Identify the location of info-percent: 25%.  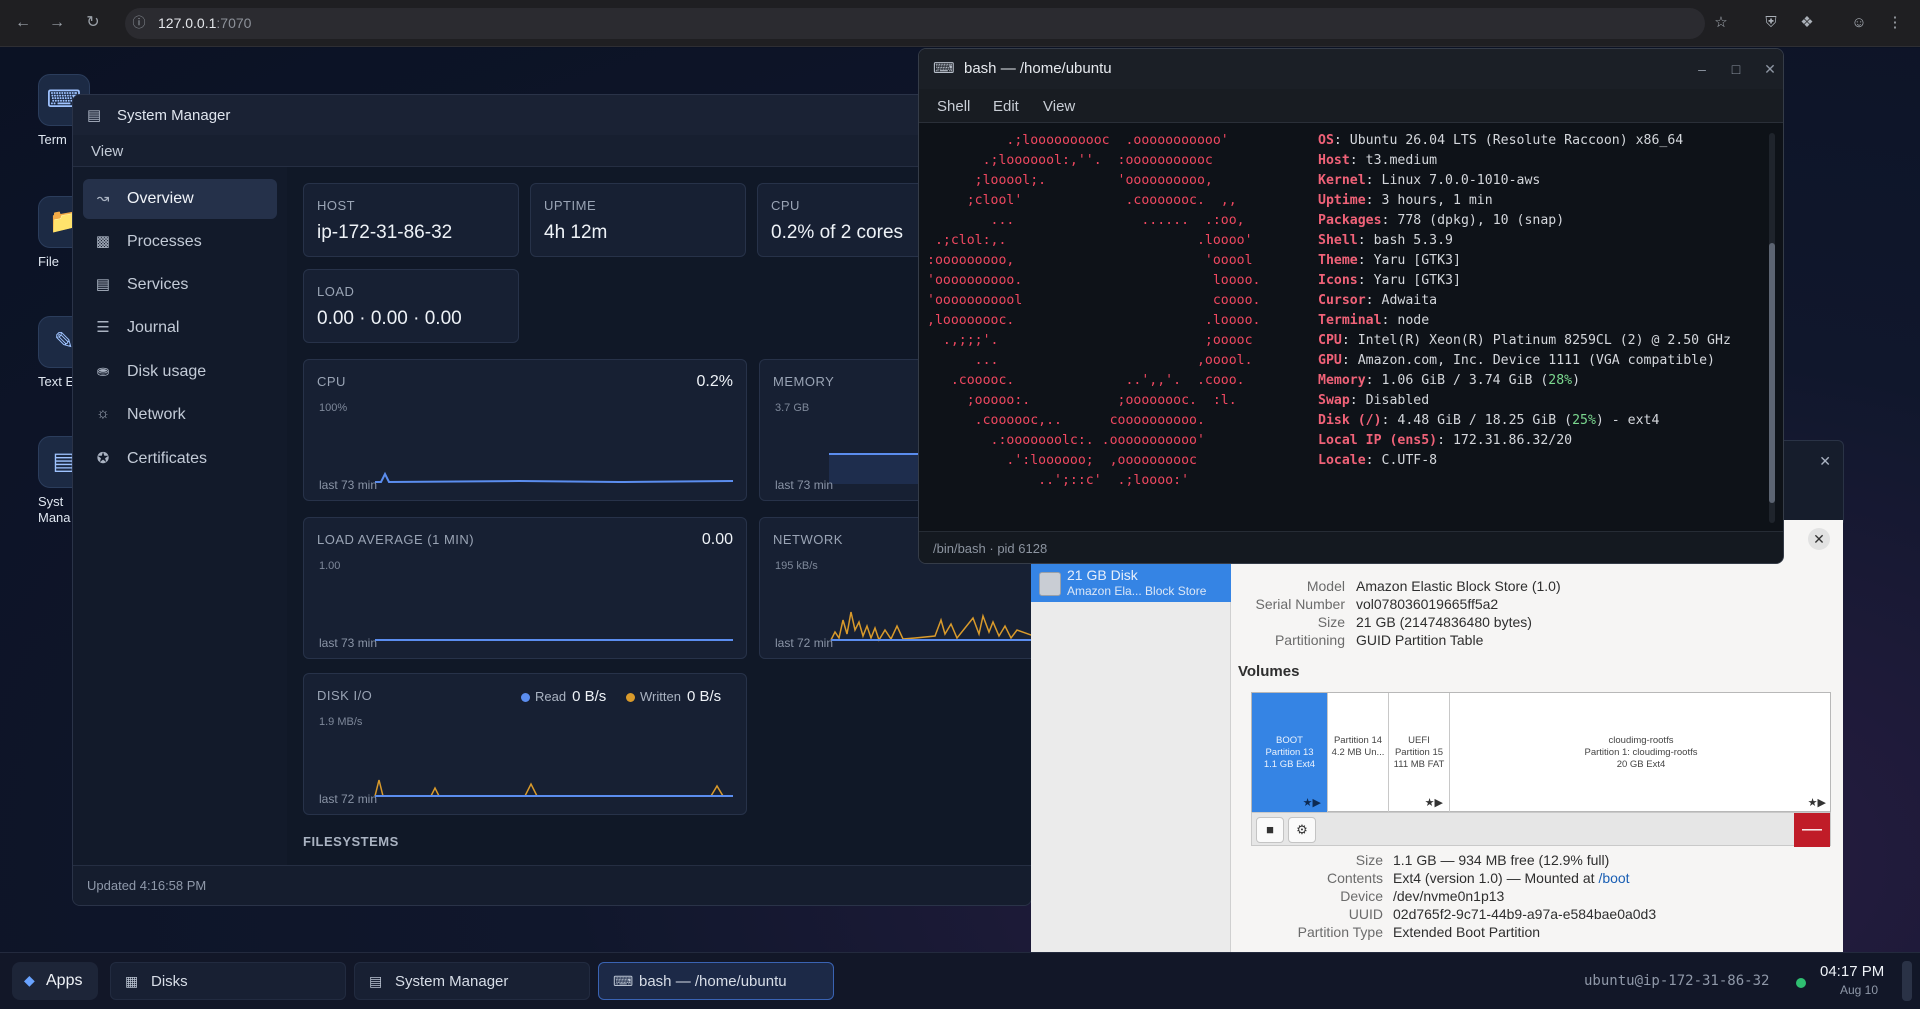
(1584, 420).